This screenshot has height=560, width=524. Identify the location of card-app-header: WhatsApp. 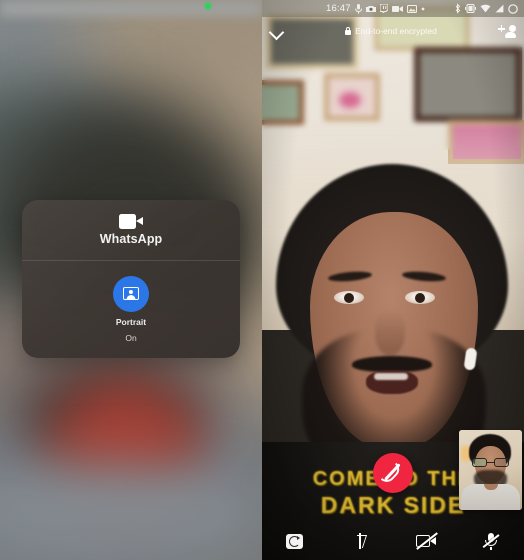
(131, 230).